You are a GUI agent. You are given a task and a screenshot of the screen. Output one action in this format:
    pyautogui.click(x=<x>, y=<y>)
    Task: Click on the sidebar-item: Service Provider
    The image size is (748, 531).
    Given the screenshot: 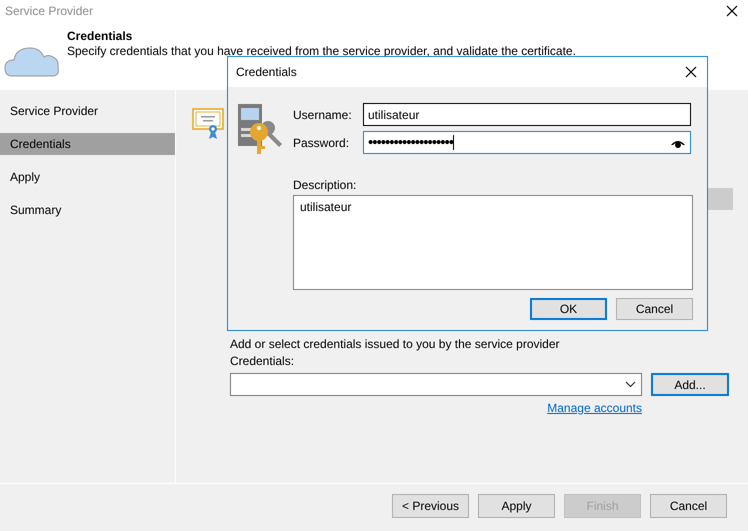 What is the action you would take?
    pyautogui.click(x=87, y=111)
    